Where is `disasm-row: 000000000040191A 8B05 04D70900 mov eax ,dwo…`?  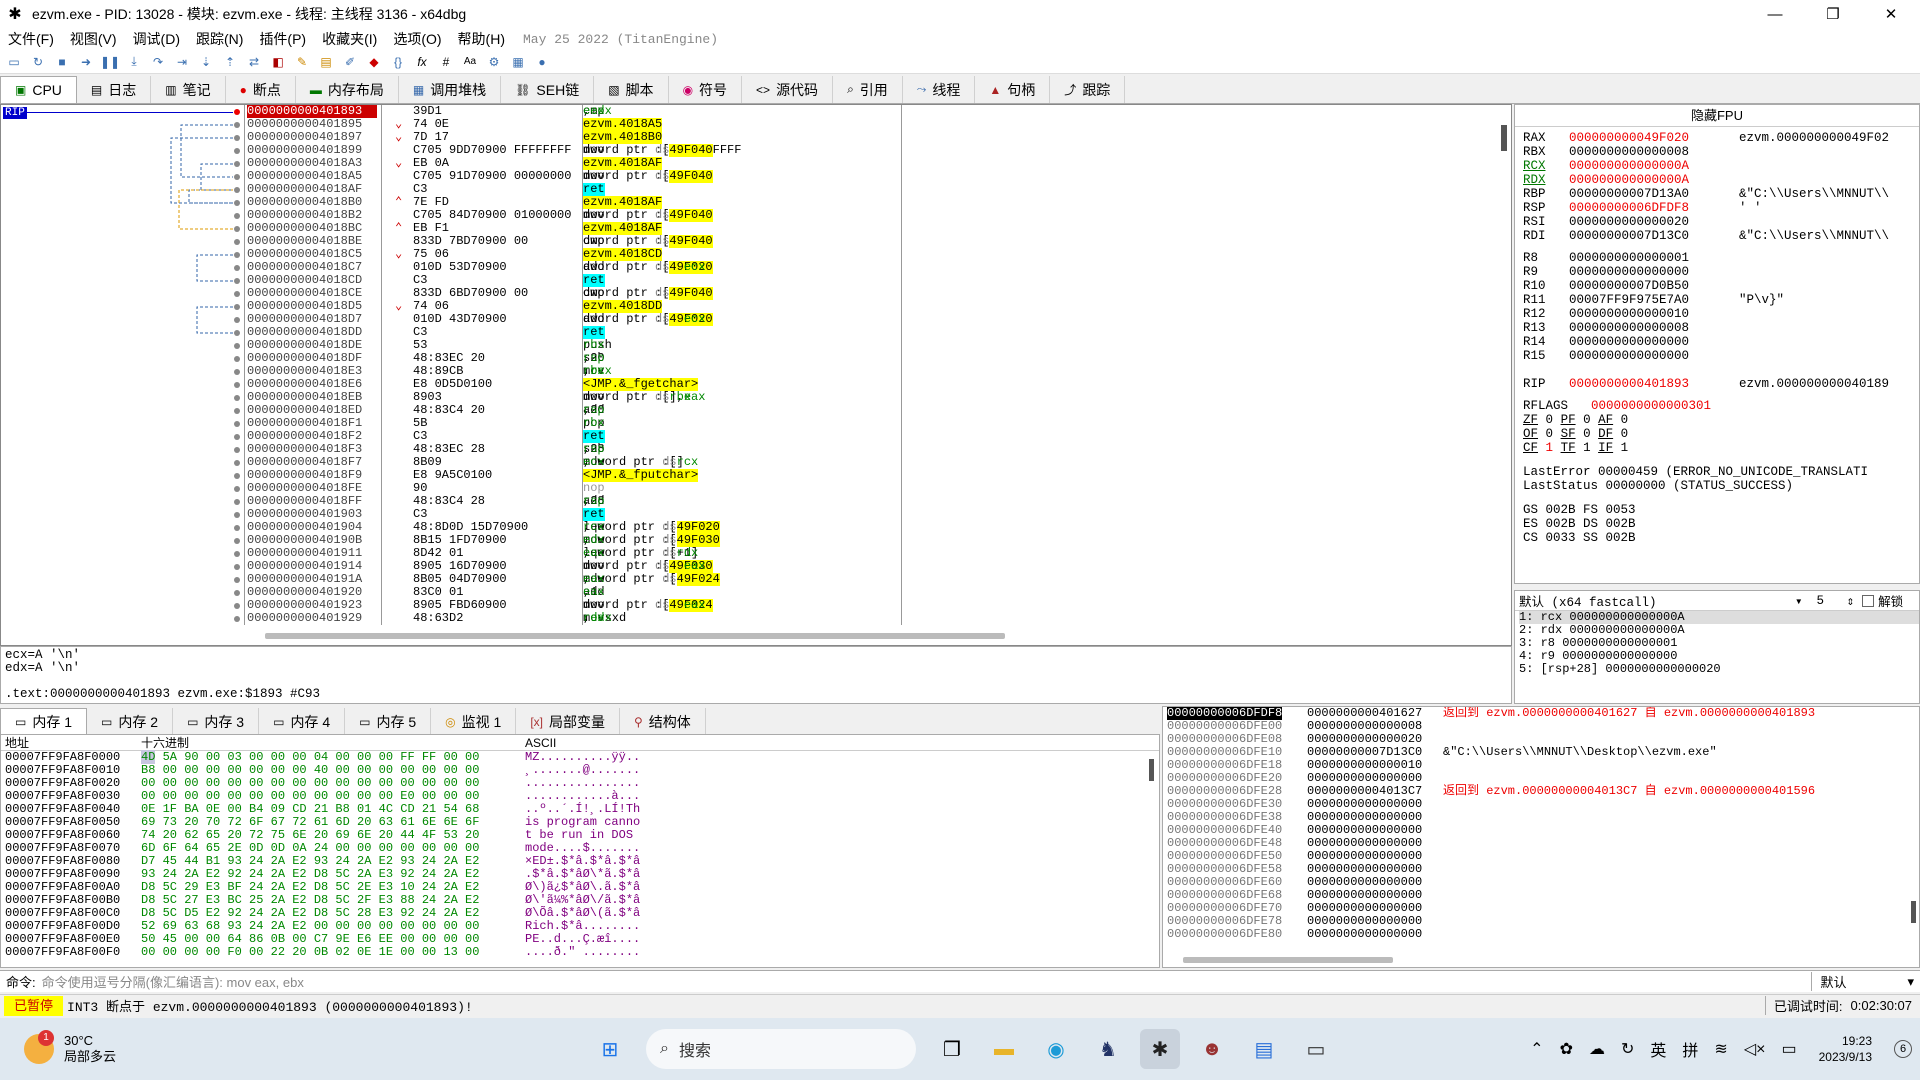 disasm-row: 000000000040191A 8B05 04D70900 mov eax ,dwo… is located at coordinates (879, 579).